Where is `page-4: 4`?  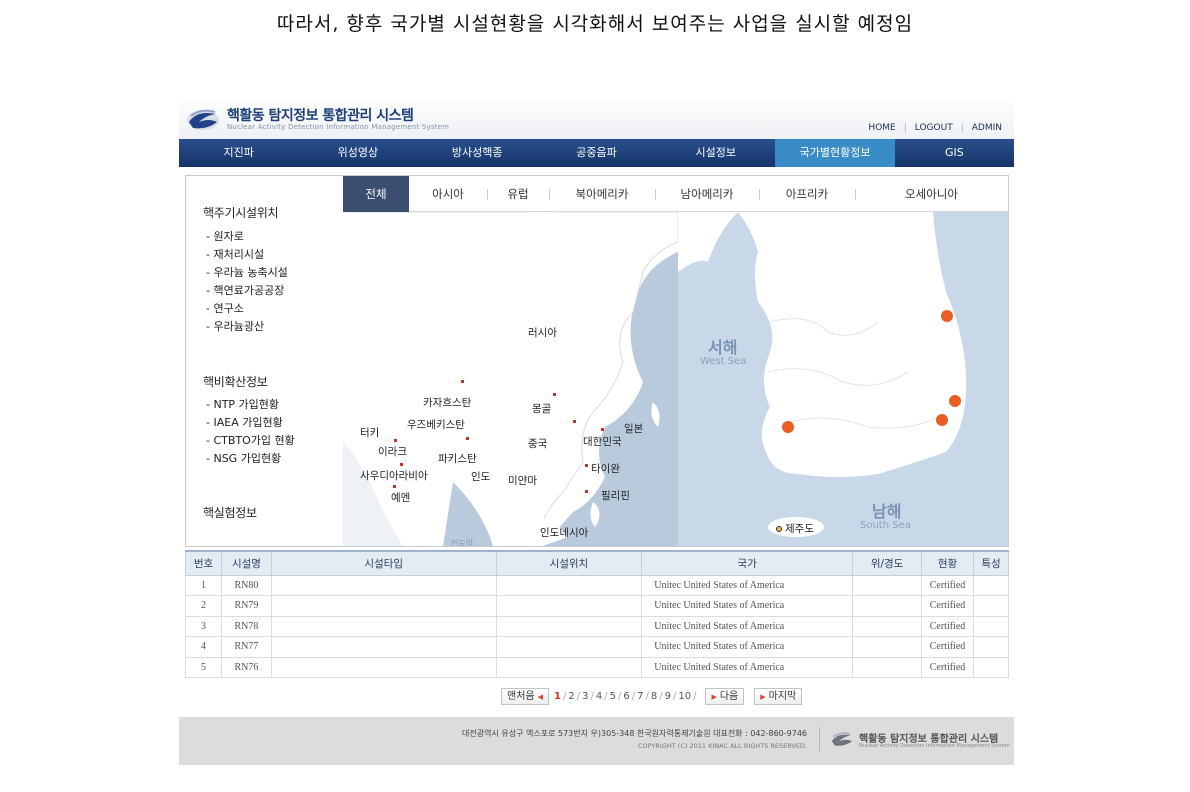 page-4: 4 is located at coordinates (599, 696).